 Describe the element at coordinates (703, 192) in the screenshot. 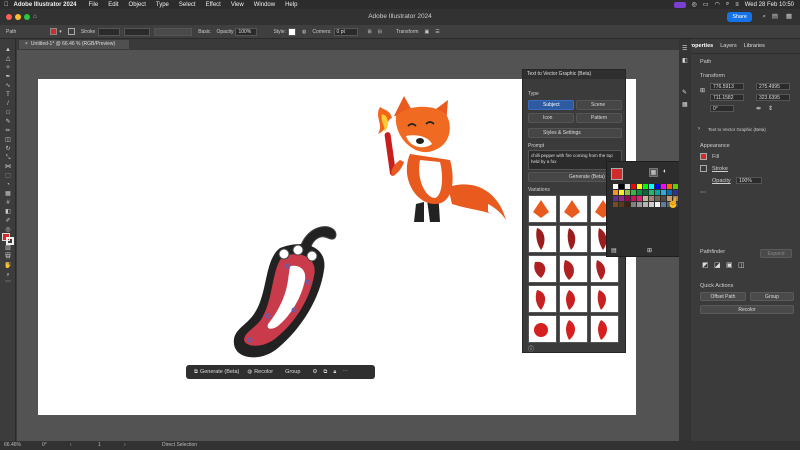

I see `appearance-more-icon: ⋯` at that location.